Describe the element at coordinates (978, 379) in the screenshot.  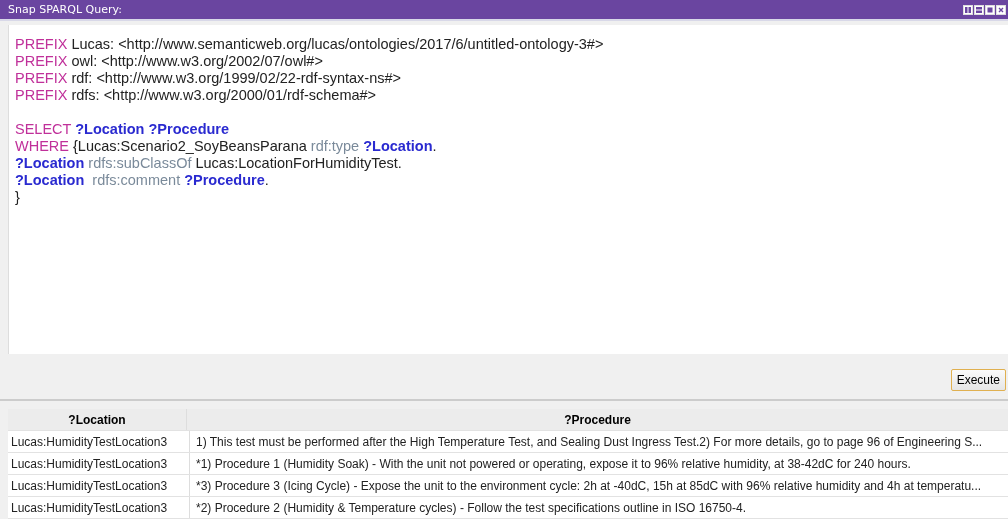
I see `execute-button: Execute` at that location.